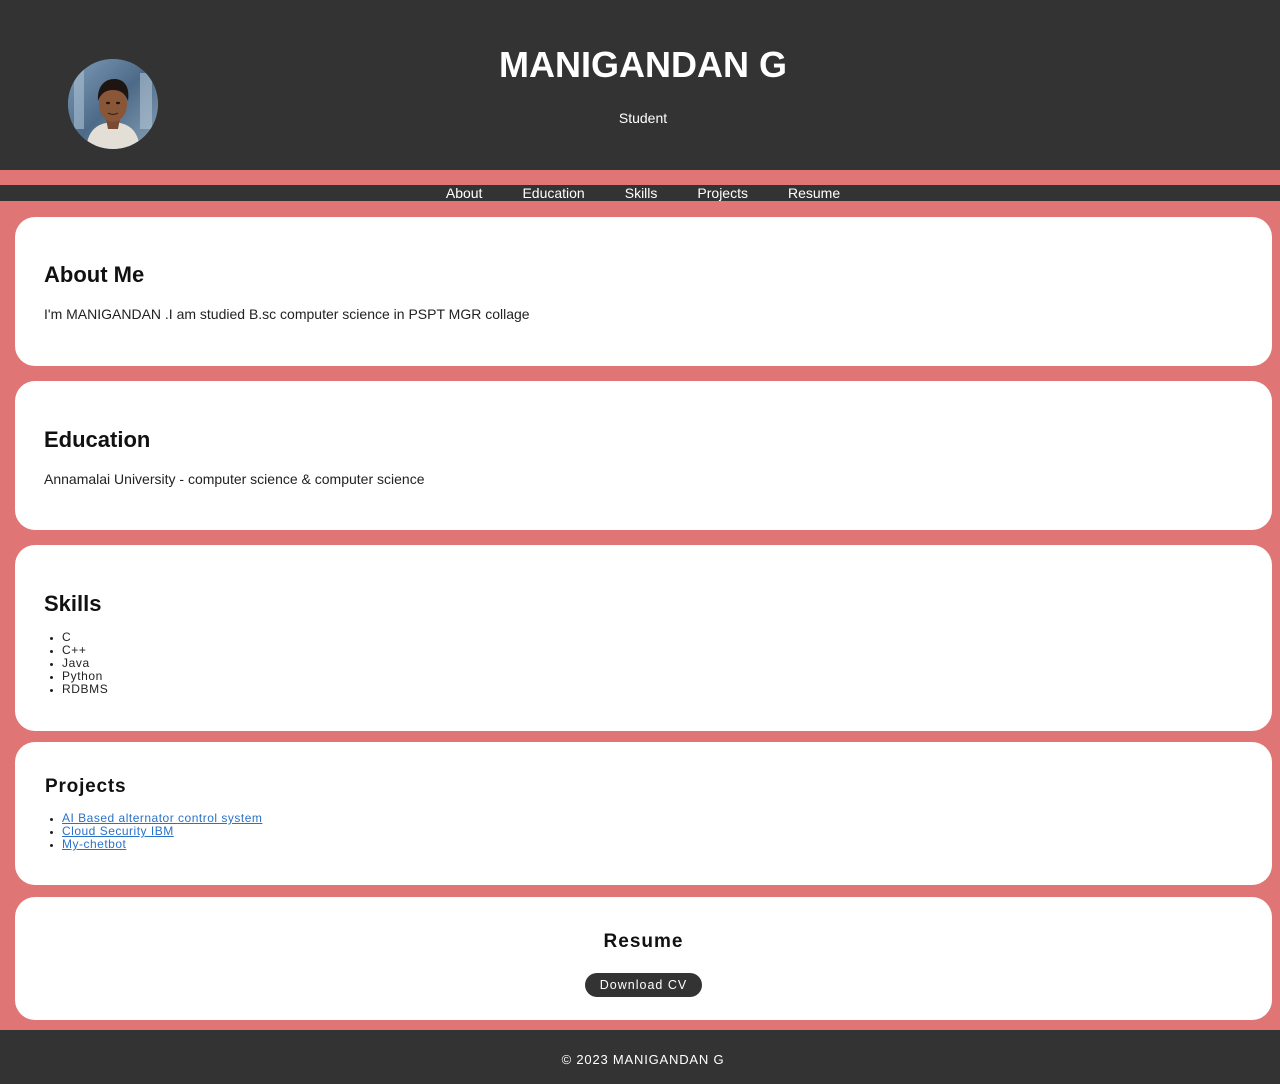 The height and width of the screenshot is (1084, 1280). Describe the element at coordinates (643, 1059) in the screenshot. I see `copyright-text: © 2023 MANIGANDAN G` at that location.